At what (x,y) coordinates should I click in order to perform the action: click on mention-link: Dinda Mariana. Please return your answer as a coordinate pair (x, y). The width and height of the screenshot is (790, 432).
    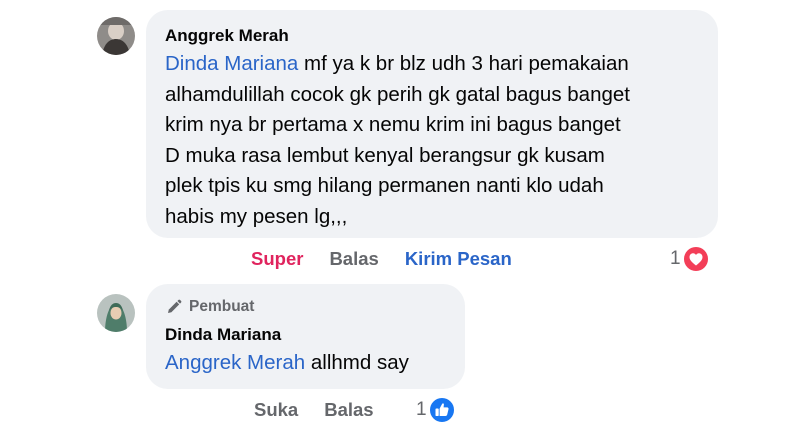
    Looking at the image, I should click on (231, 63).